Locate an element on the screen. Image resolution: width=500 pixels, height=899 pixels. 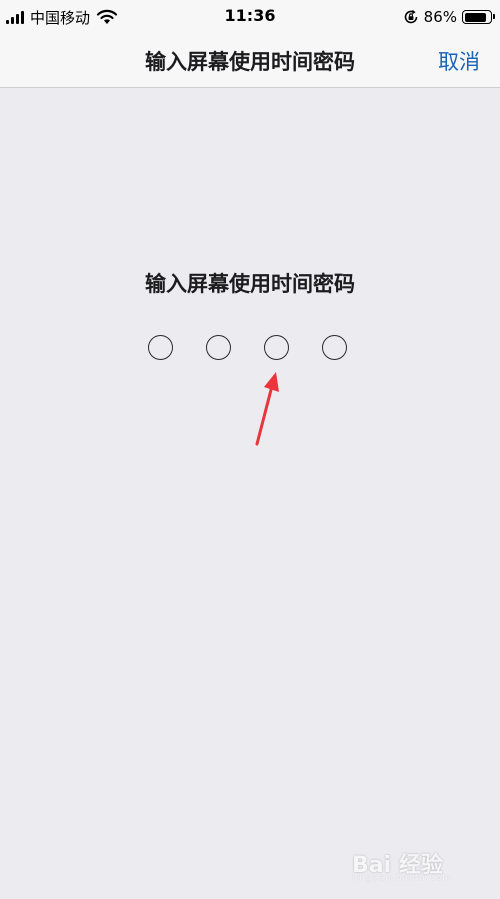
cancel-button: 取消 is located at coordinates (459, 61).